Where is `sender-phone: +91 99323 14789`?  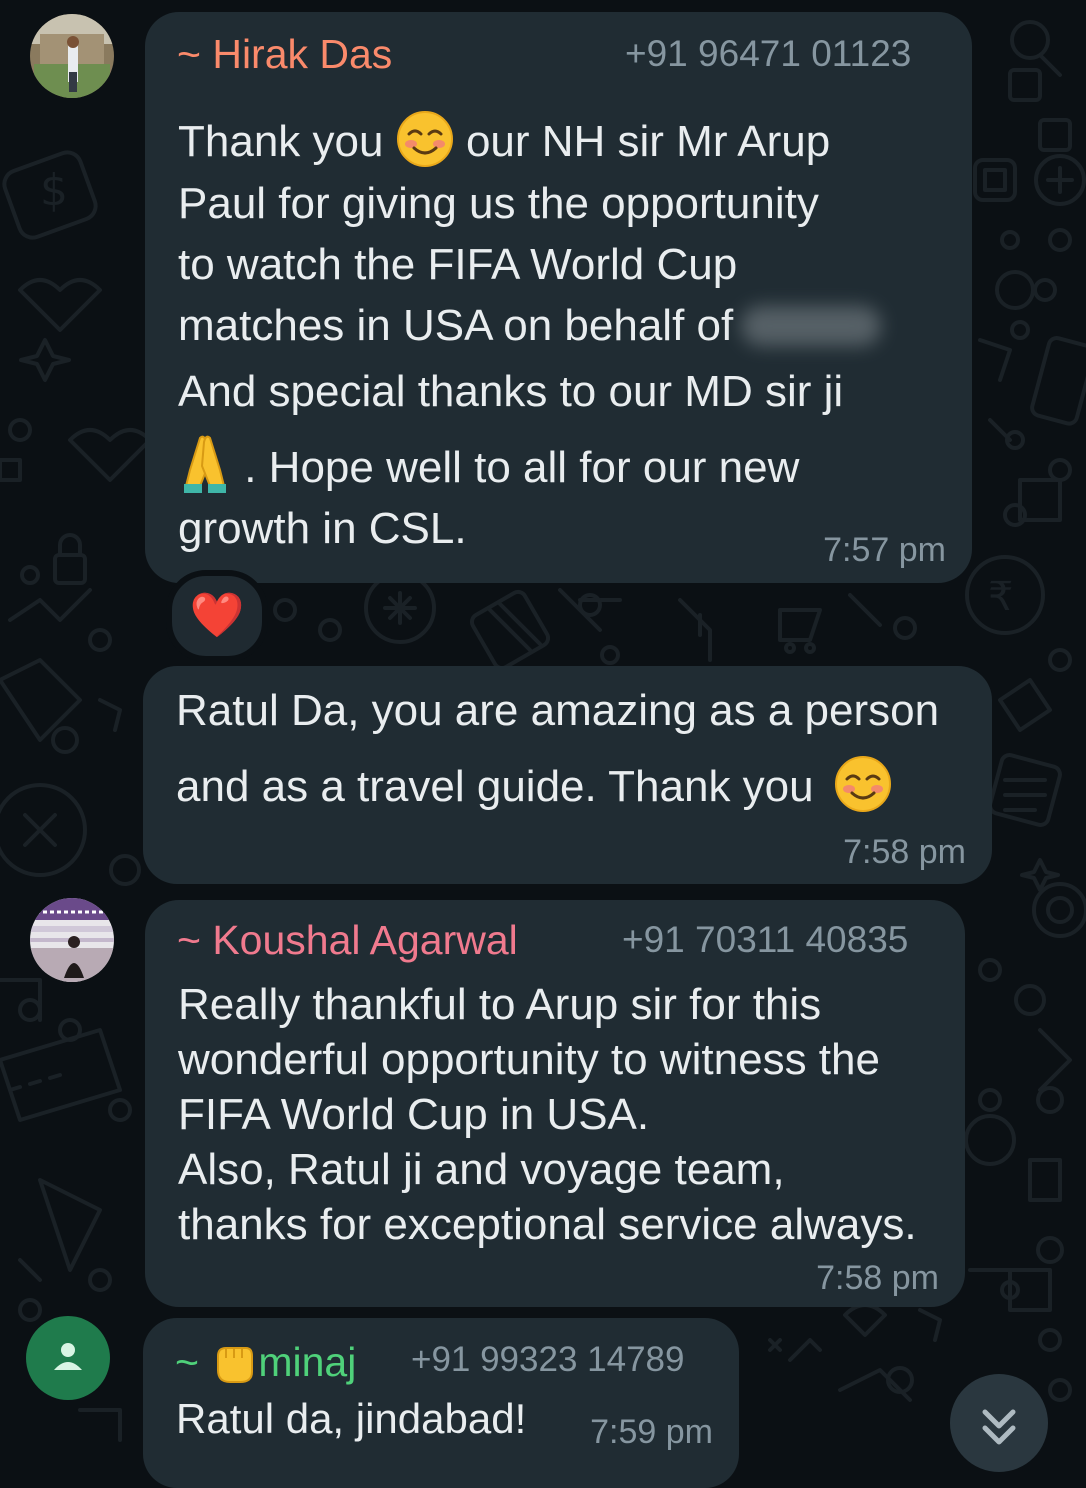 sender-phone: +91 99323 14789 is located at coordinates (548, 1359).